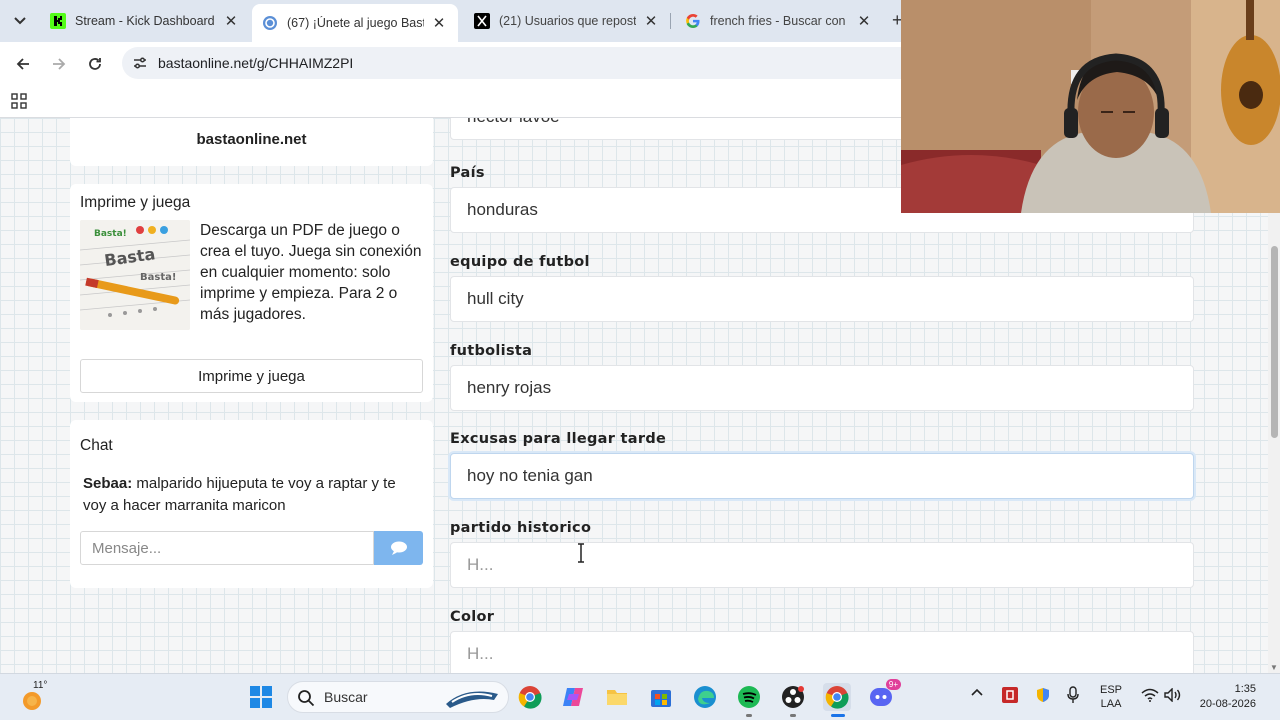 The height and width of the screenshot is (720, 1280). Describe the element at coordinates (135, 202) in the screenshot. I see `print-heading: Imprime y juega` at that location.